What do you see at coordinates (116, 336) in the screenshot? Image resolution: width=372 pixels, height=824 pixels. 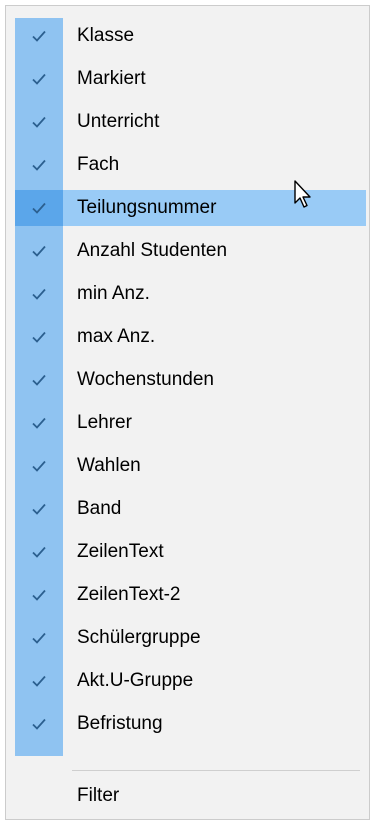 I see `menu-item-label: max Anz.` at bounding box center [116, 336].